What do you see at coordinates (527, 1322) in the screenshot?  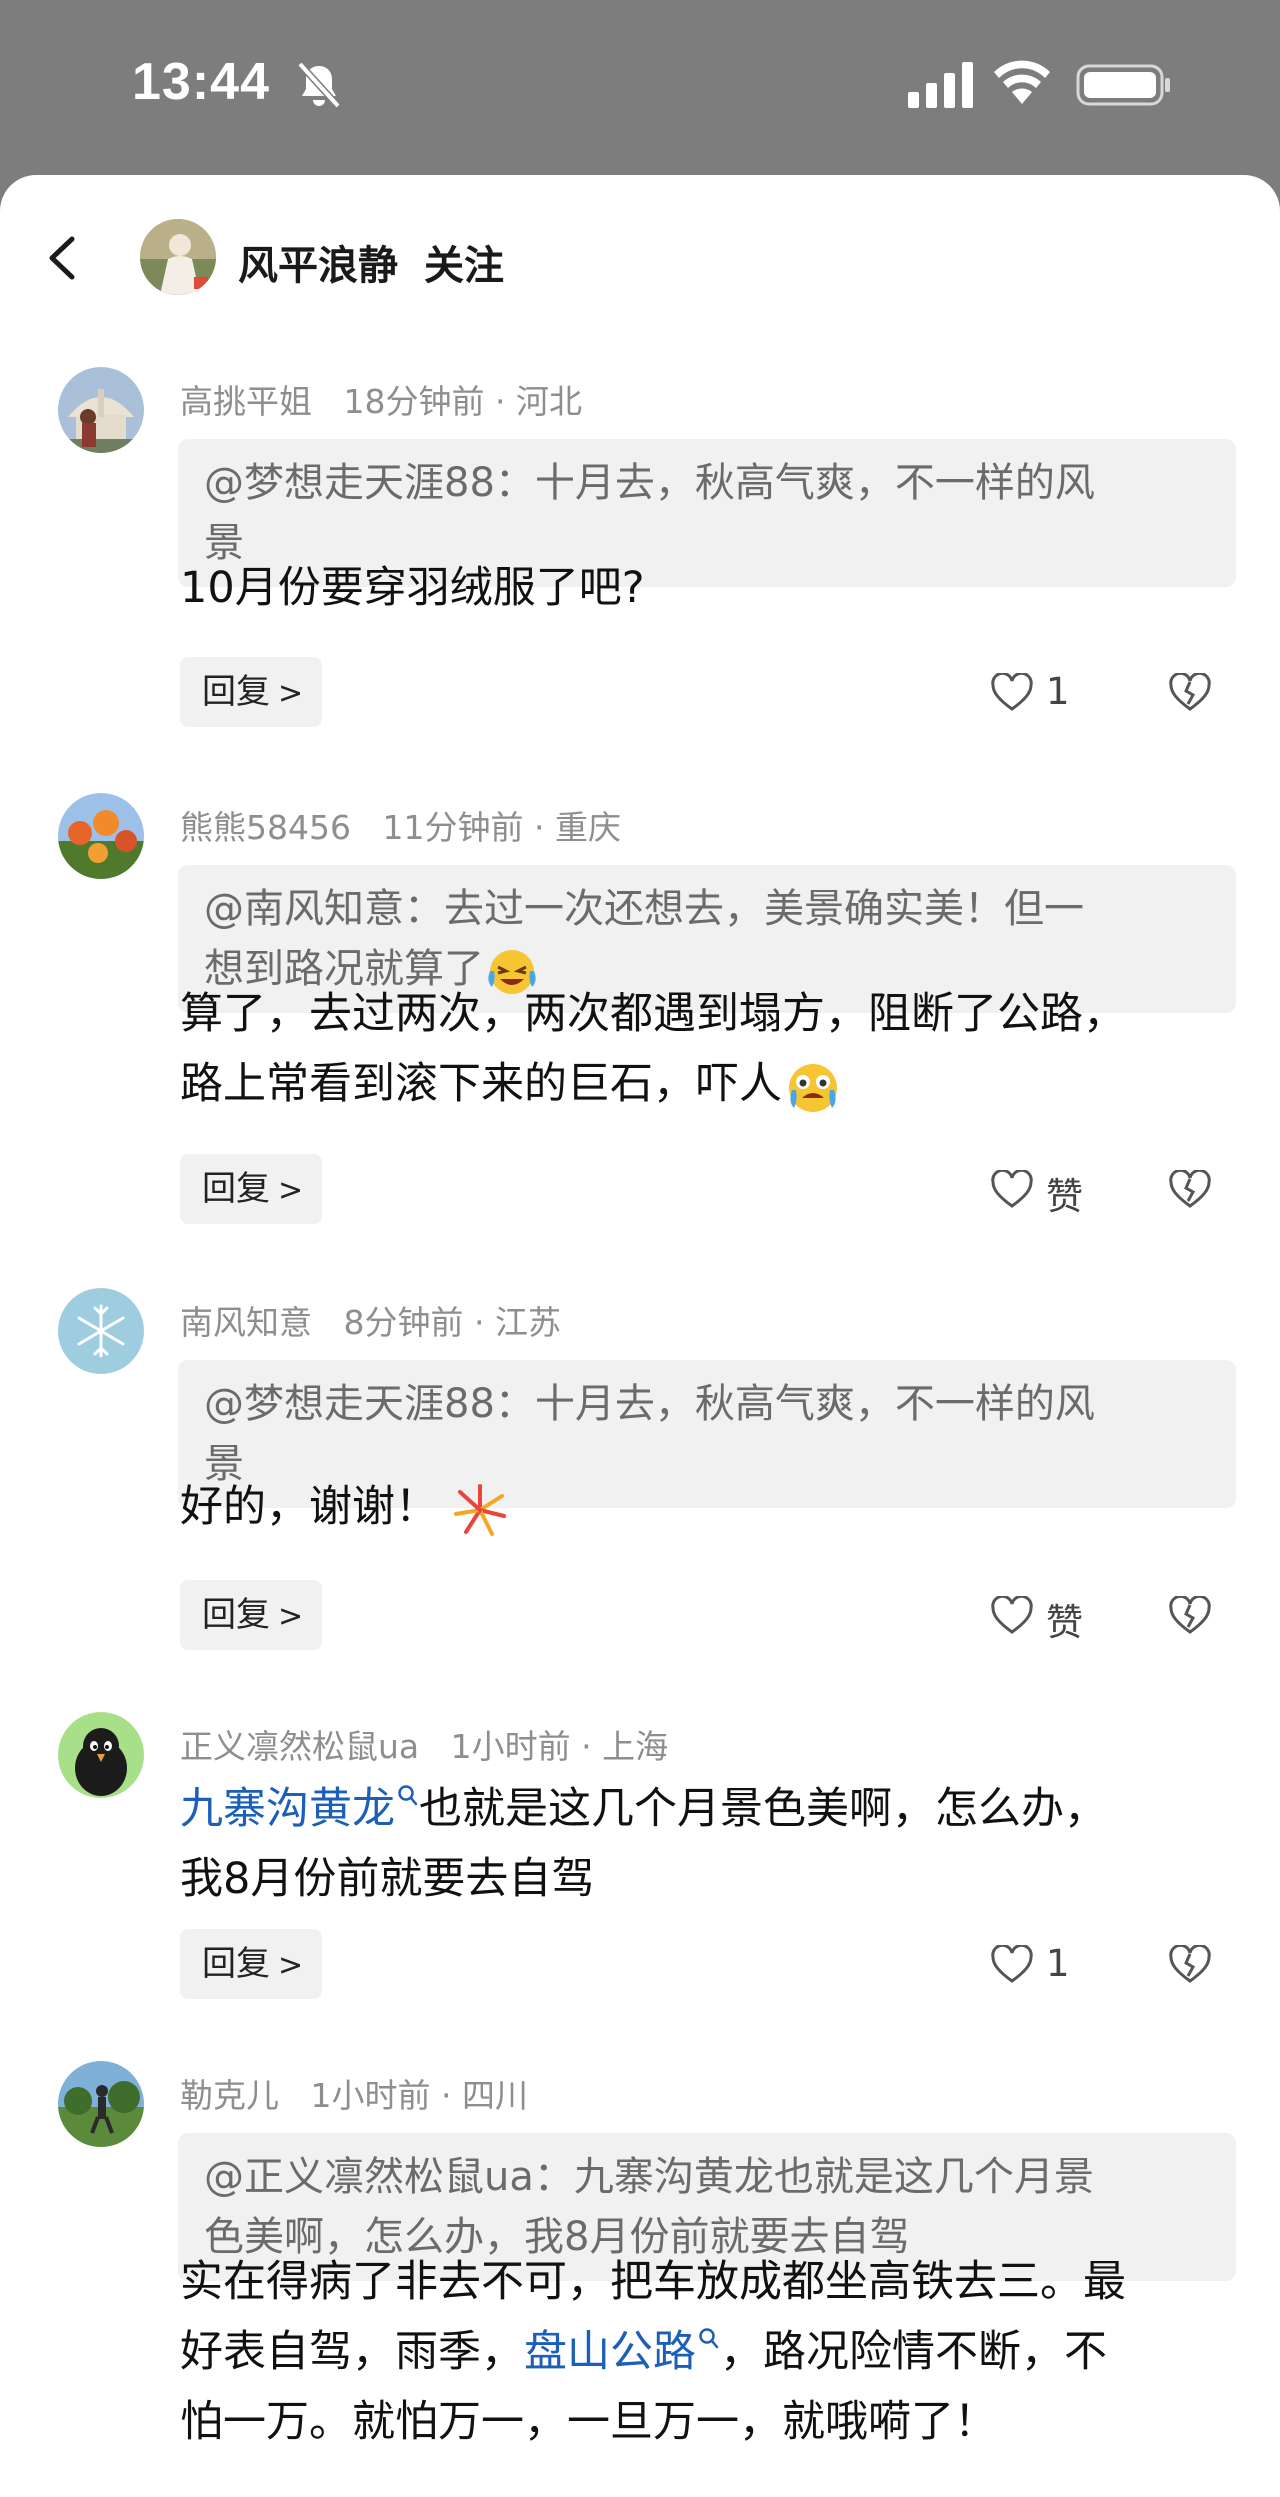 I see `comment-region: 江苏` at bounding box center [527, 1322].